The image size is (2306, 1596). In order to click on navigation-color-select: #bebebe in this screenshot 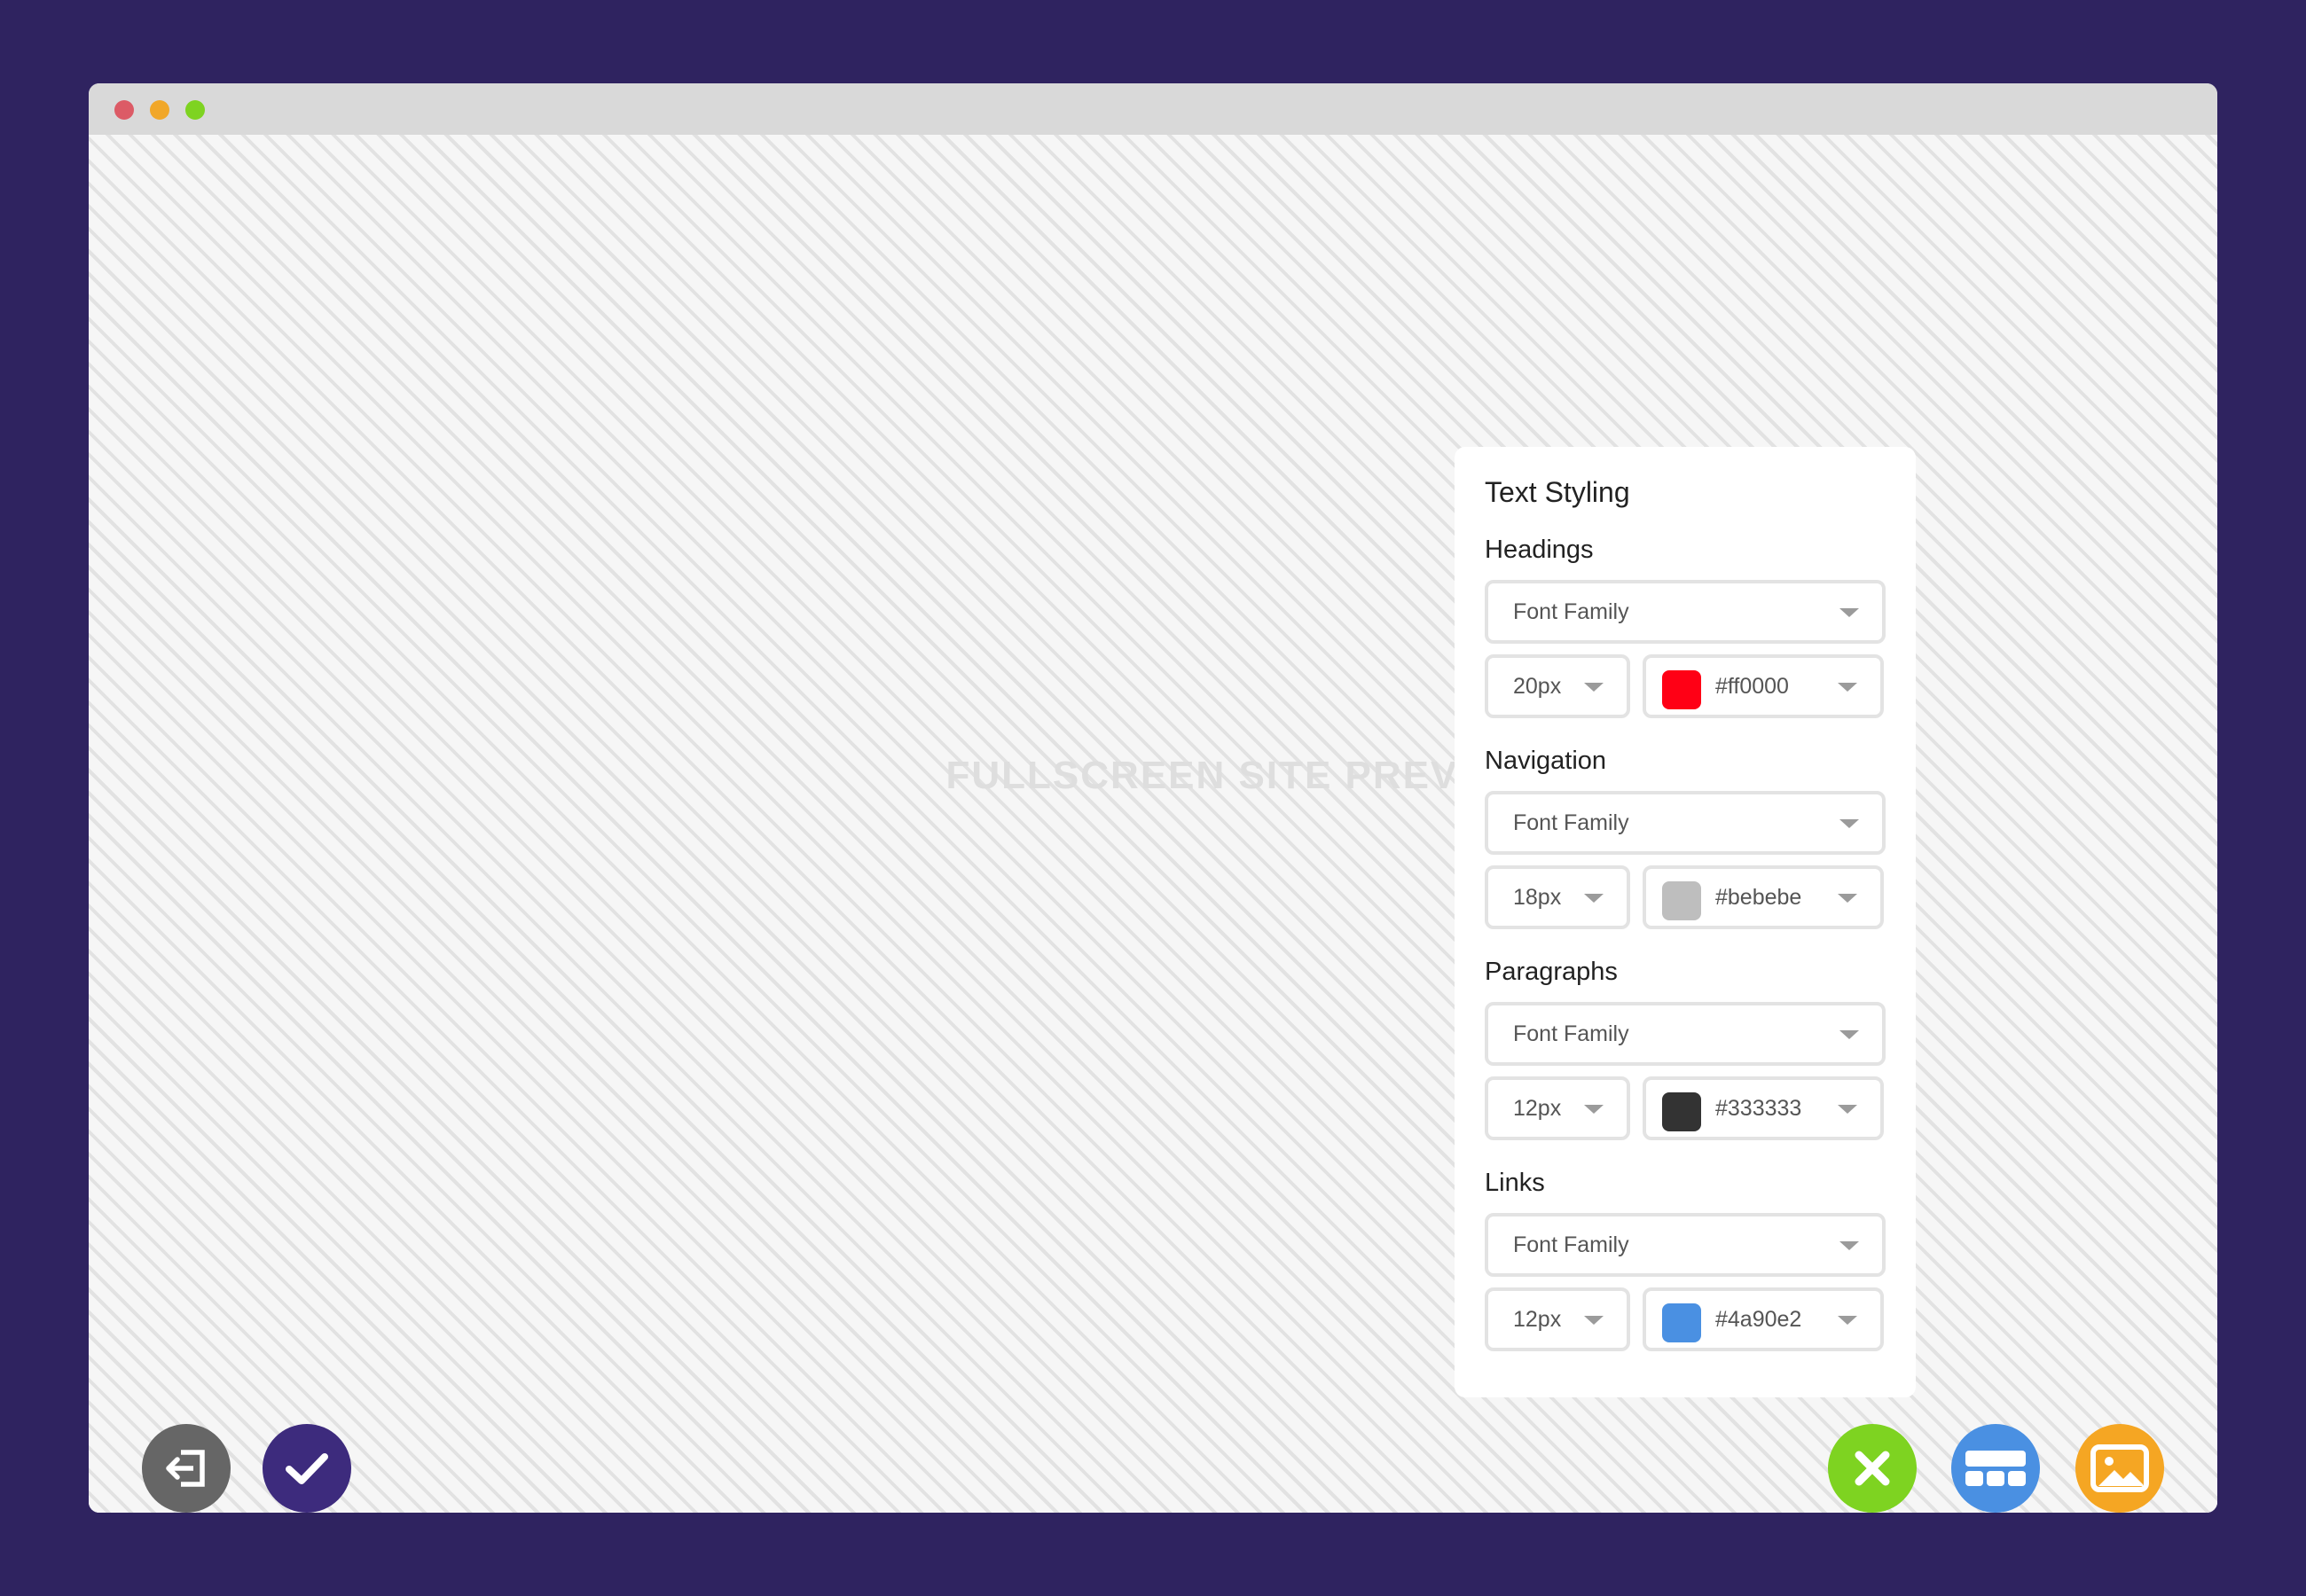, I will do `click(1763, 897)`.